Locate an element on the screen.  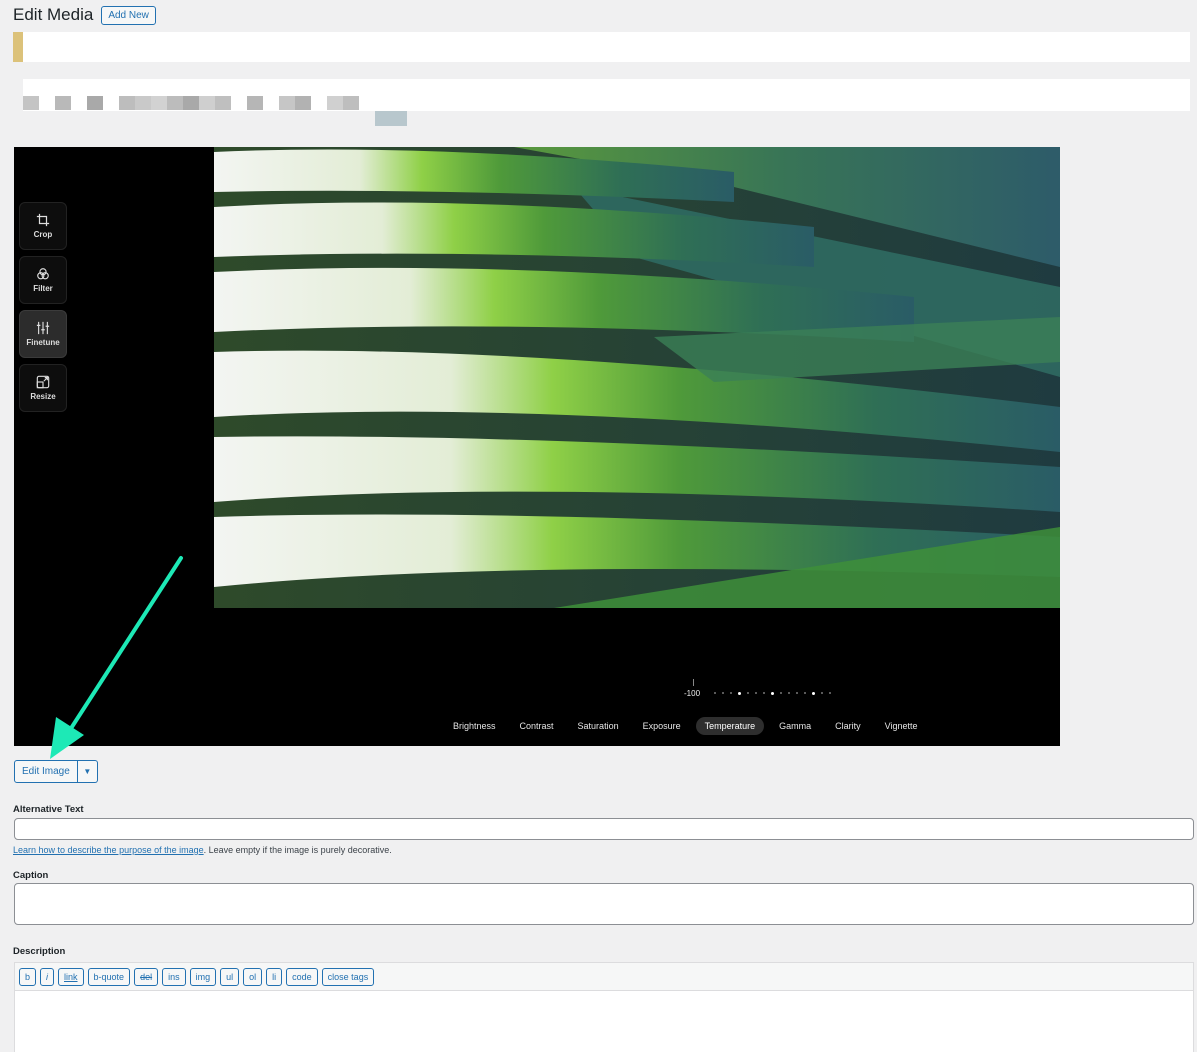
quicktag-close-tags: close tags is located at coordinates (348, 976).